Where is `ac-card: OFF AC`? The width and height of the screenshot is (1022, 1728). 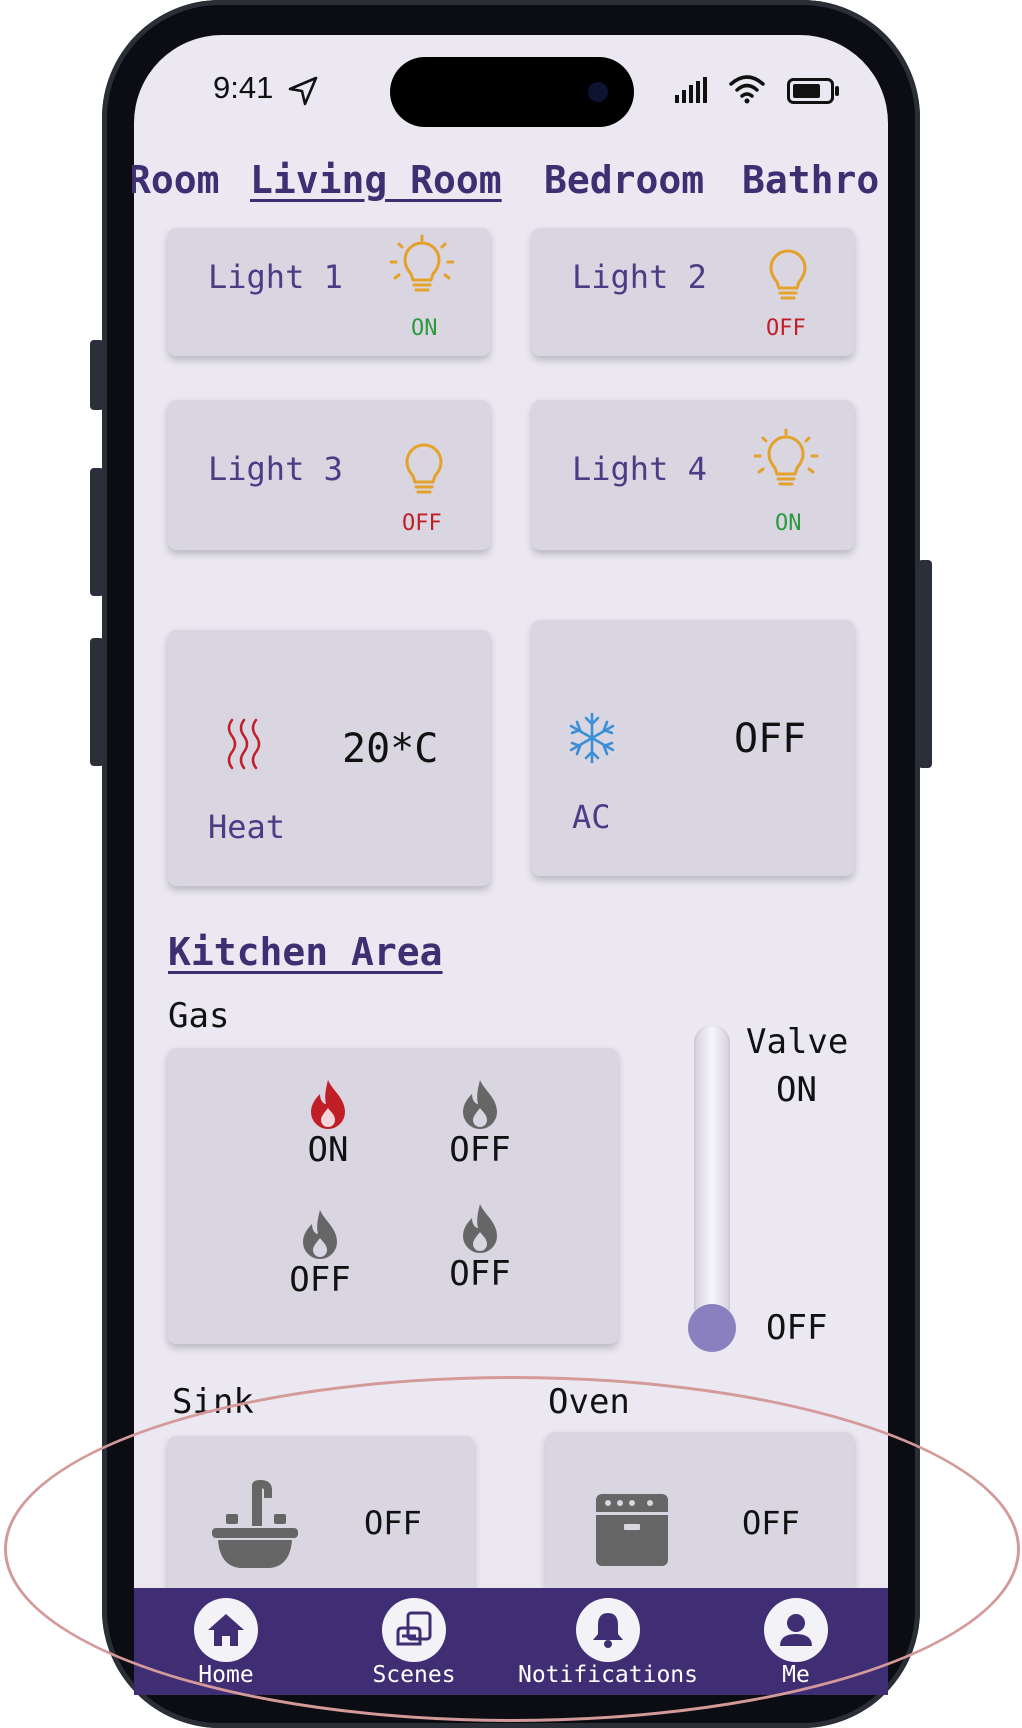 ac-card: OFF AC is located at coordinates (693, 748).